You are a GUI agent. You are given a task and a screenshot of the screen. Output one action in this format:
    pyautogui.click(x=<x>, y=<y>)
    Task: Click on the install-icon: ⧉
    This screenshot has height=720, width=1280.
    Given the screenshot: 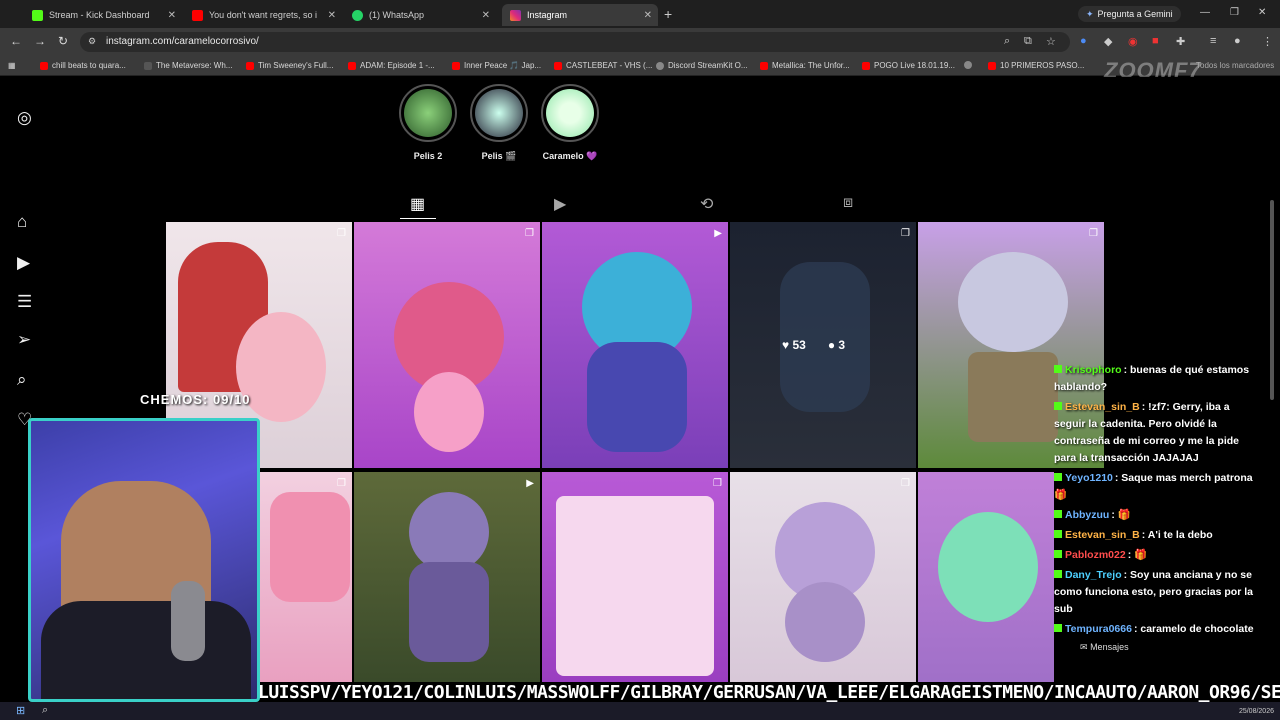 What is the action you would take?
    pyautogui.click(x=1028, y=41)
    